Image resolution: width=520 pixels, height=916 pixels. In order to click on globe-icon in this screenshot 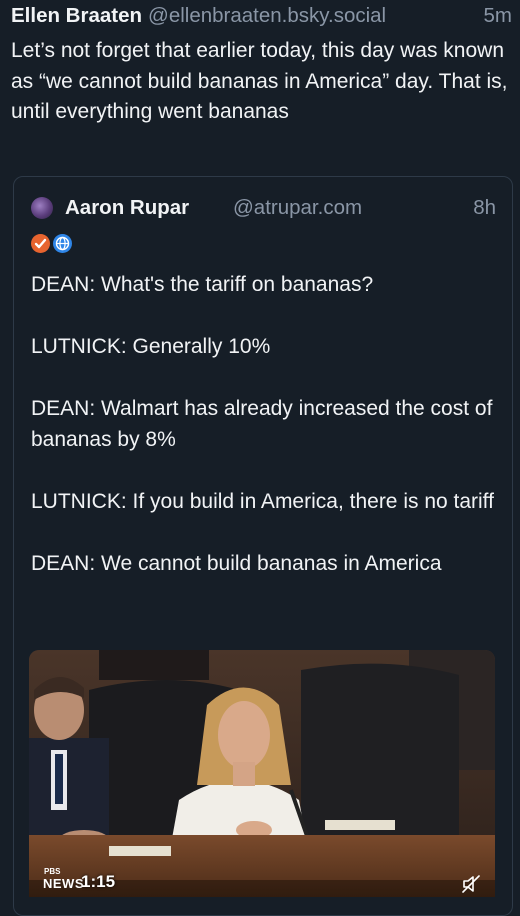, I will do `click(62, 243)`.